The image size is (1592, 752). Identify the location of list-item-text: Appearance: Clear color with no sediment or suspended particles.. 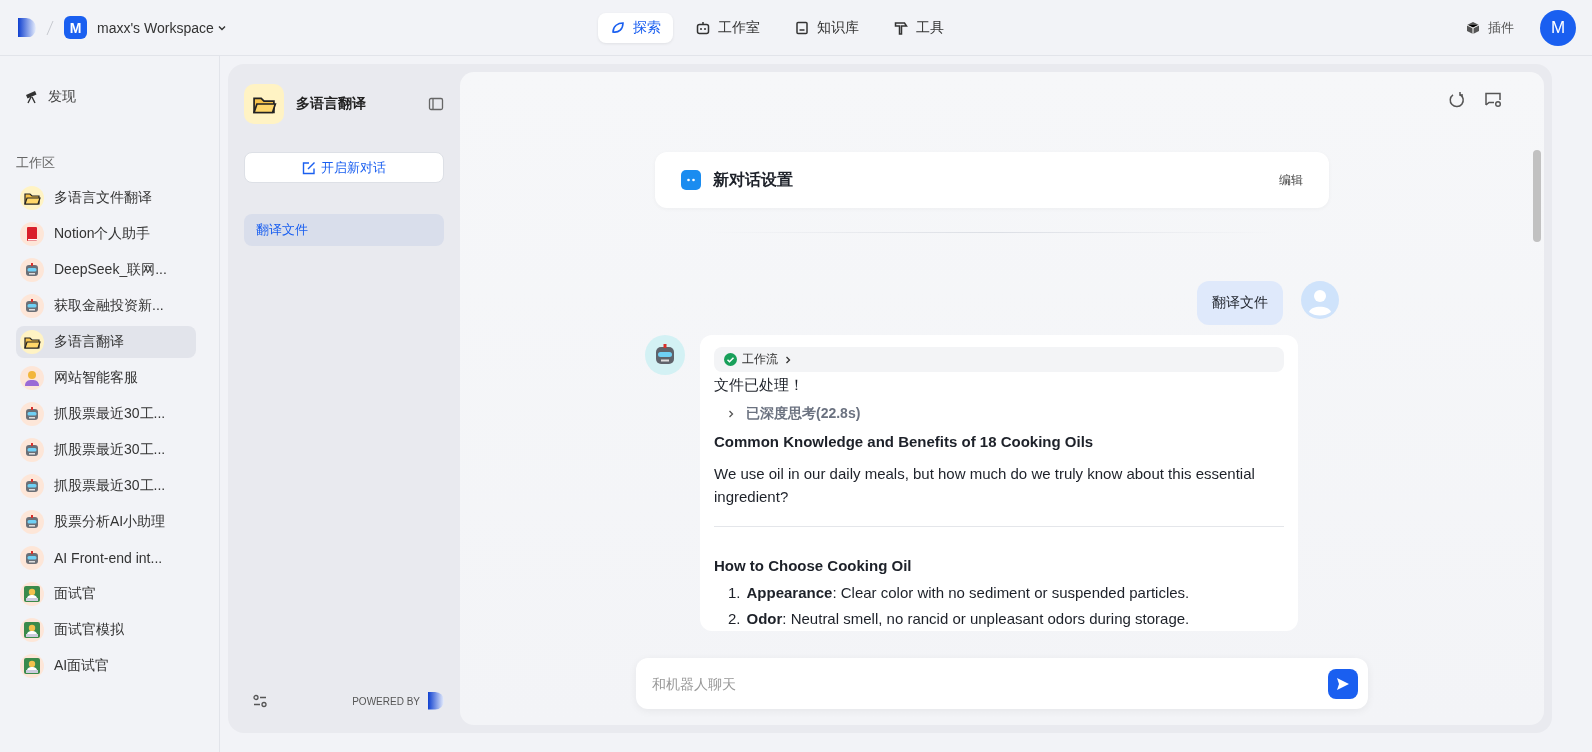
(968, 592).